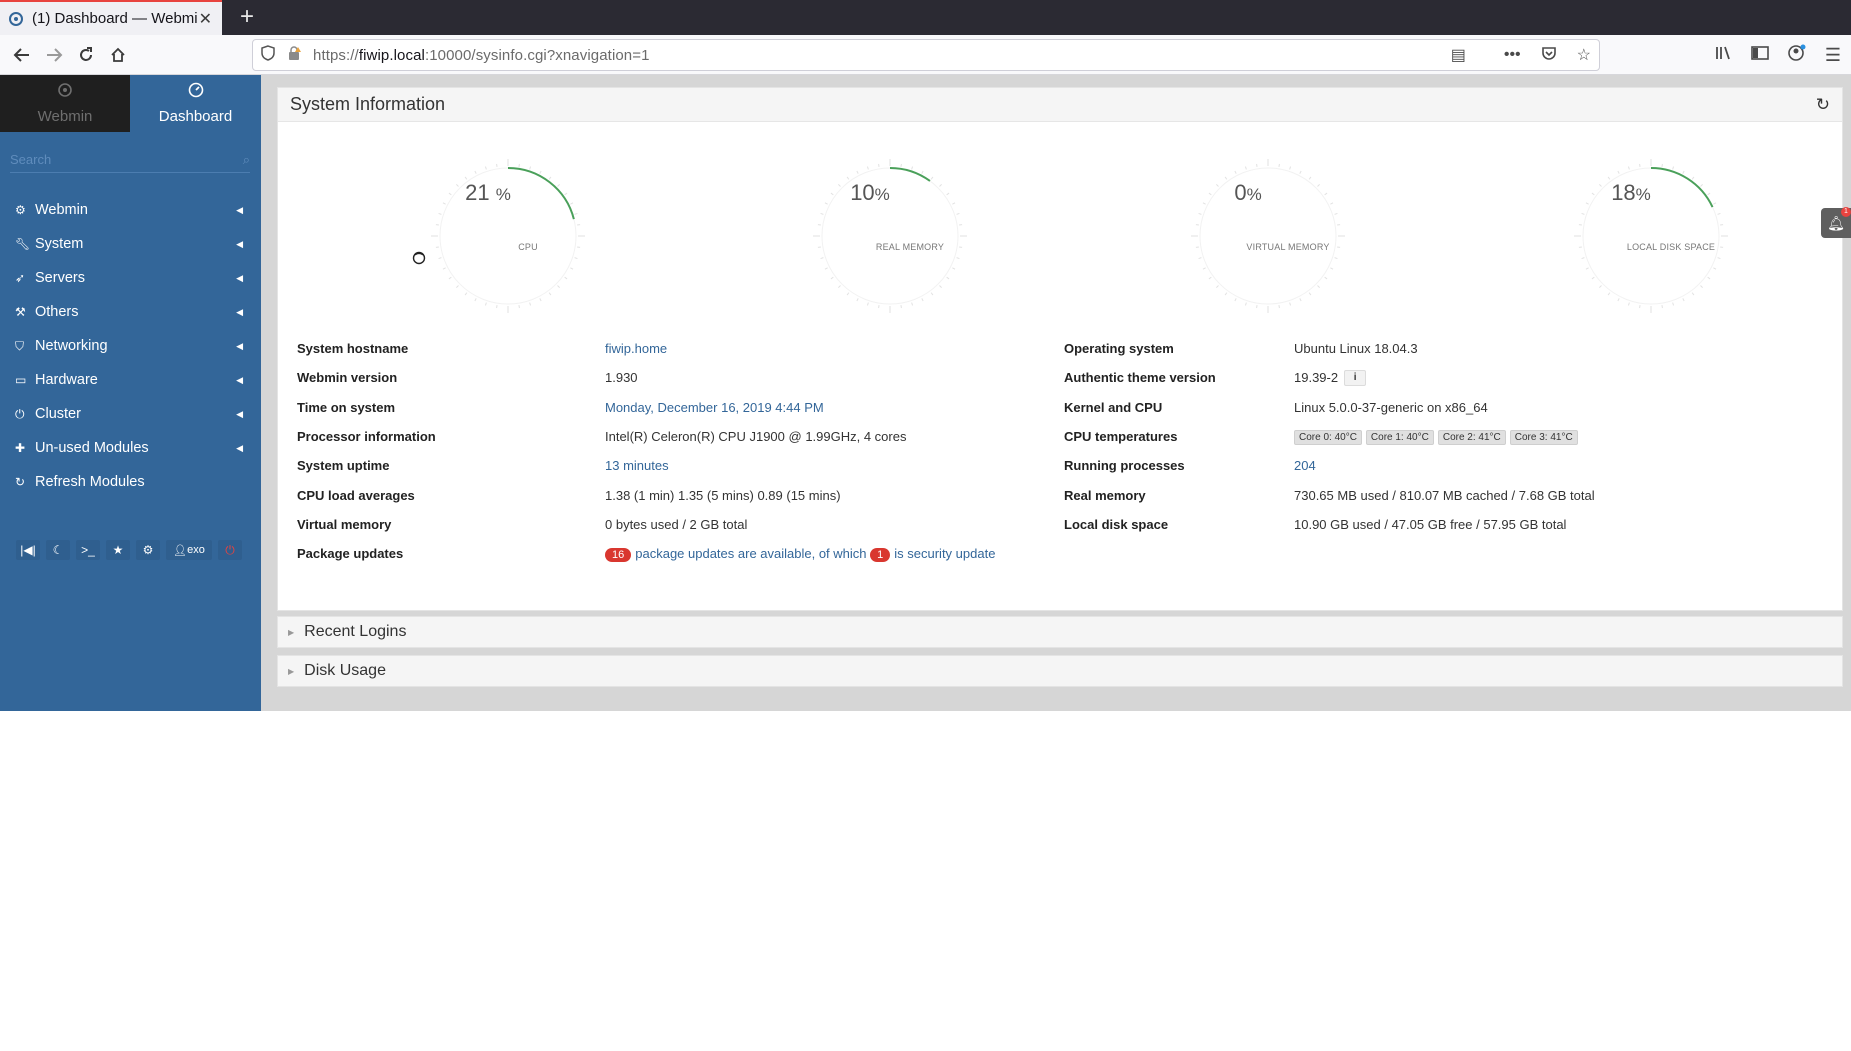 This screenshot has width=1851, height=1051. Describe the element at coordinates (20, 278) in the screenshot. I see `rocket-icon: ➶` at that location.